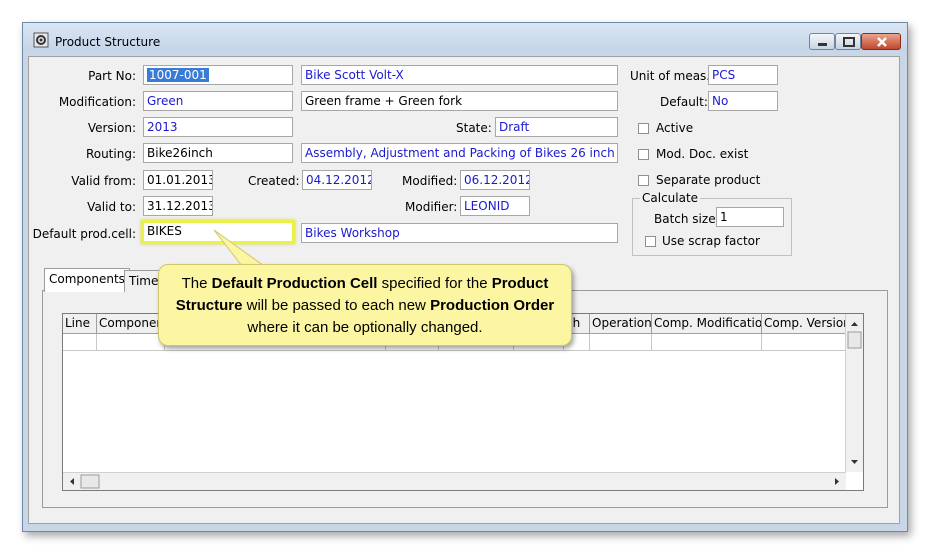  I want to click on routing-field: Bike26inch, so click(218, 153).